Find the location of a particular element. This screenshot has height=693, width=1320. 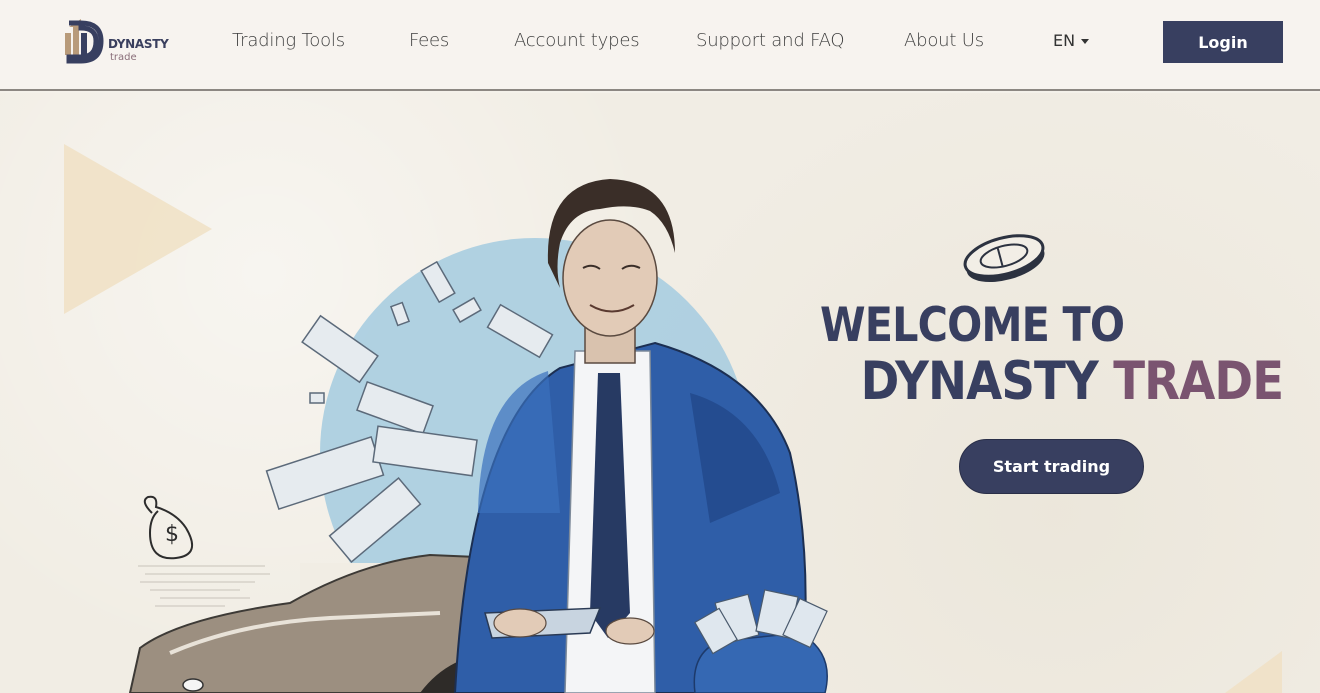

language-selector: EN is located at coordinates (1071, 40).